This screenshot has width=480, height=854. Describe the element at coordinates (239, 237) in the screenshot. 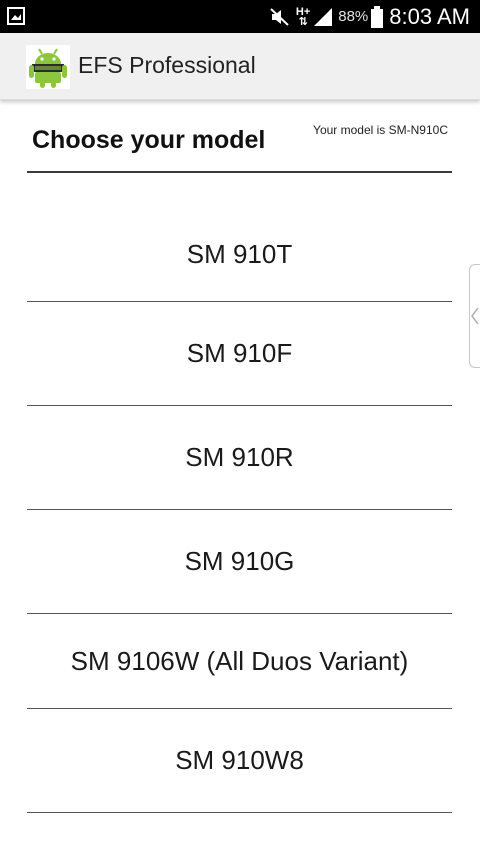

I see `model-option-sm-910t: SM 910T` at that location.